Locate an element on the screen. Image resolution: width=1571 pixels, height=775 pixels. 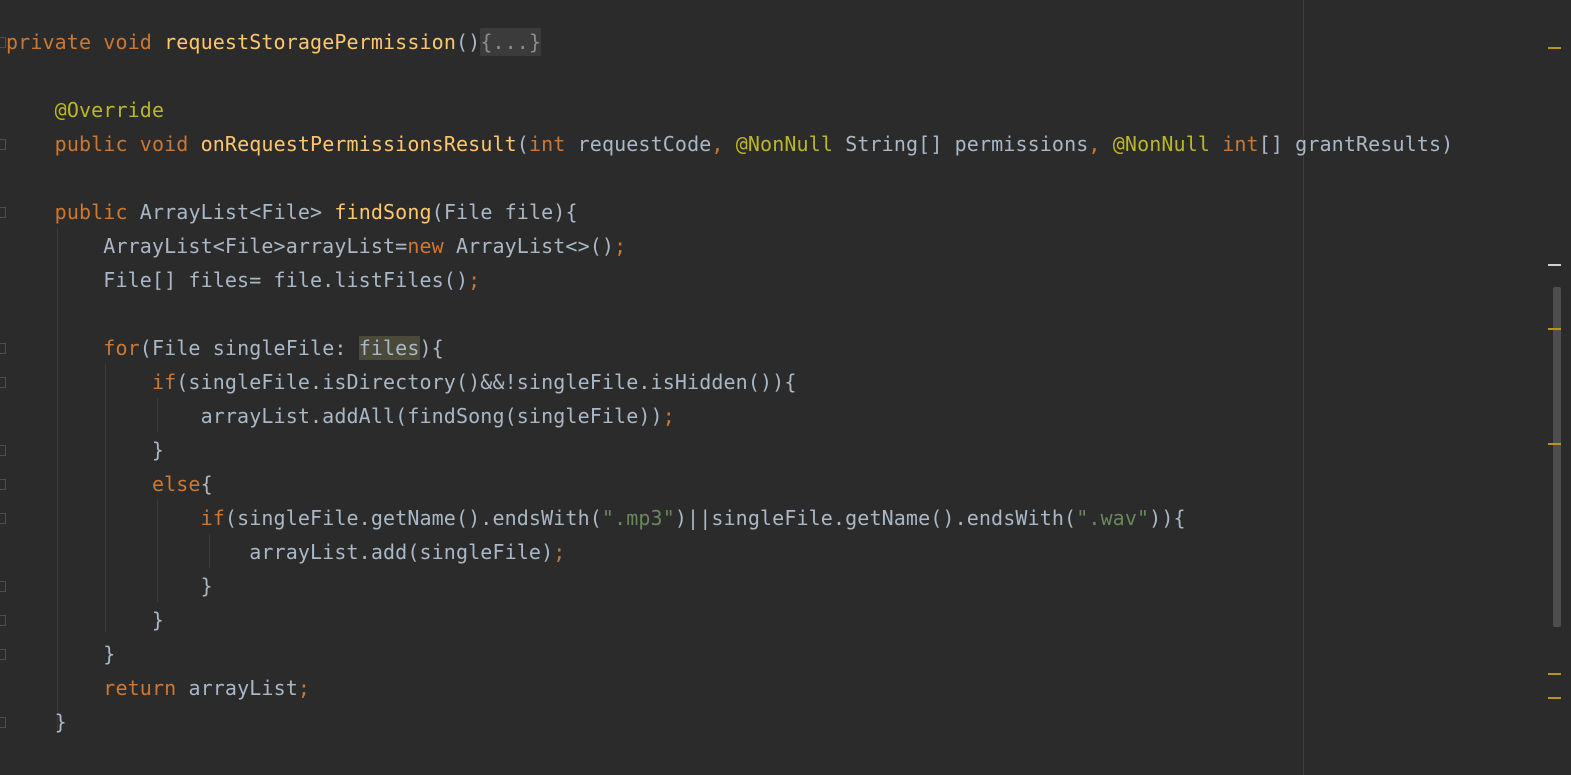
code-token: File[] files= file.listFiles() is located at coordinates (237, 280).